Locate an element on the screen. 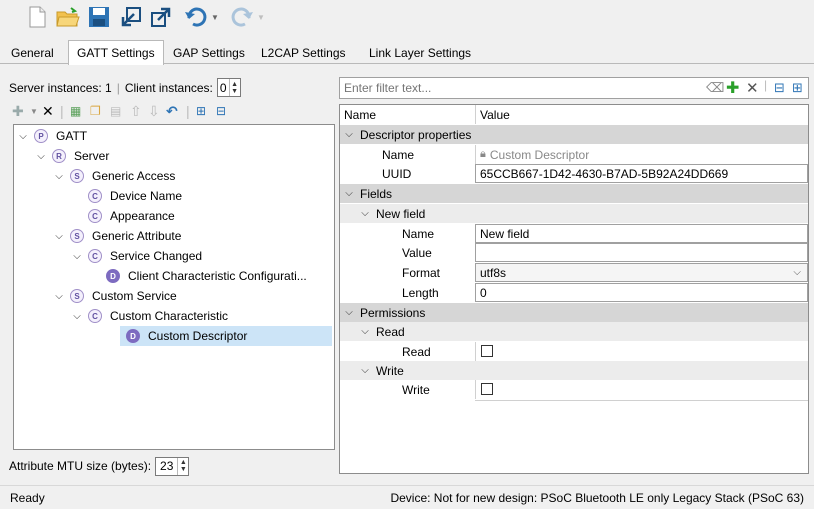 The height and width of the screenshot is (509, 814). subcategory-label: New field is located at coordinates (401, 213).